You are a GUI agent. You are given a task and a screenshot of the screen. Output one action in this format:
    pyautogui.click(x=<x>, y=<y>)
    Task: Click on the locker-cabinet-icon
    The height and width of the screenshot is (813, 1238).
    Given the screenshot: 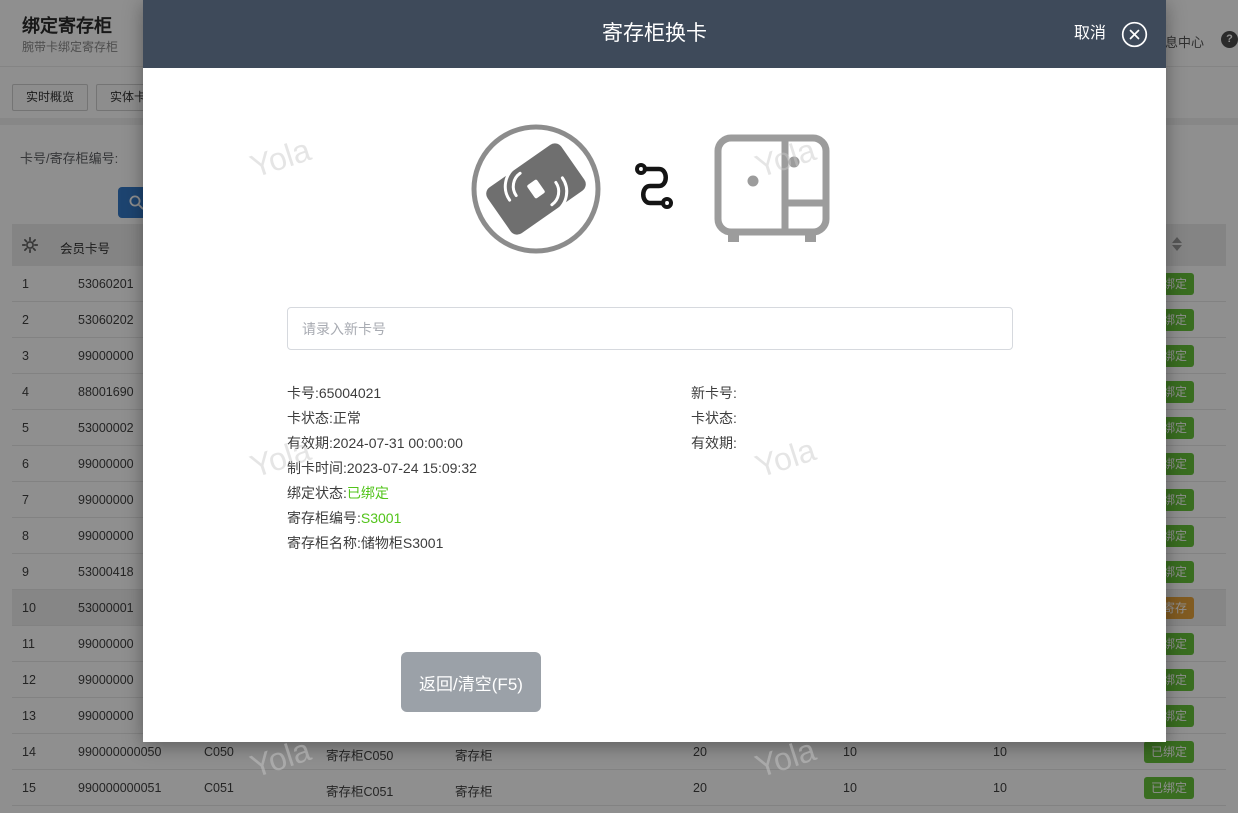 What is the action you would take?
    pyautogui.click(x=772, y=188)
    